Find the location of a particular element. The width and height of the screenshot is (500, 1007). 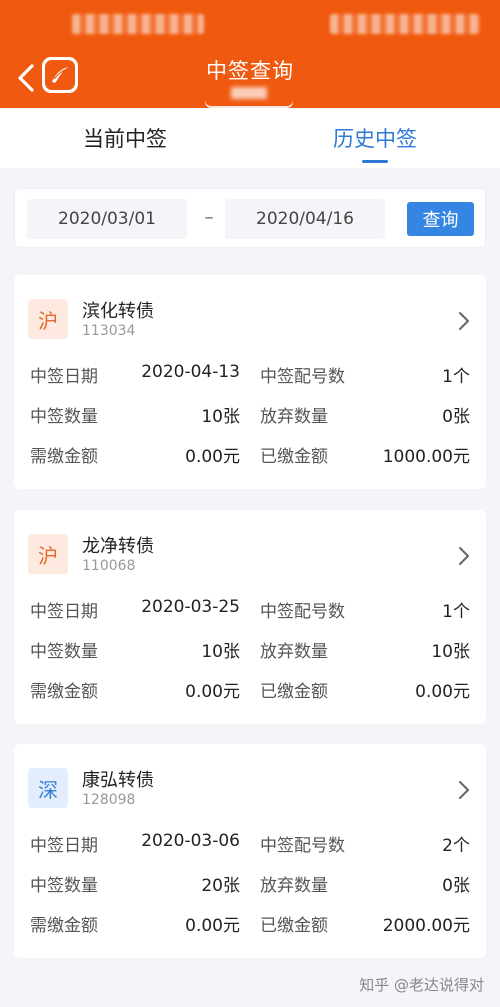

tab-bar: 当前中签 历史中签 is located at coordinates (250, 138).